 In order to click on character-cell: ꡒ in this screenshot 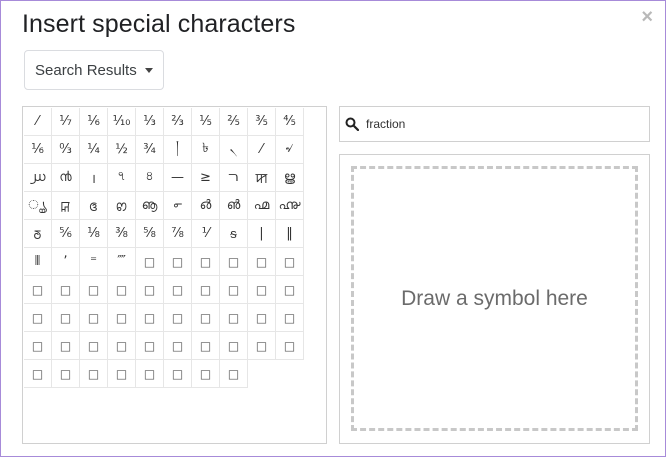, I will do `click(66, 206)`.